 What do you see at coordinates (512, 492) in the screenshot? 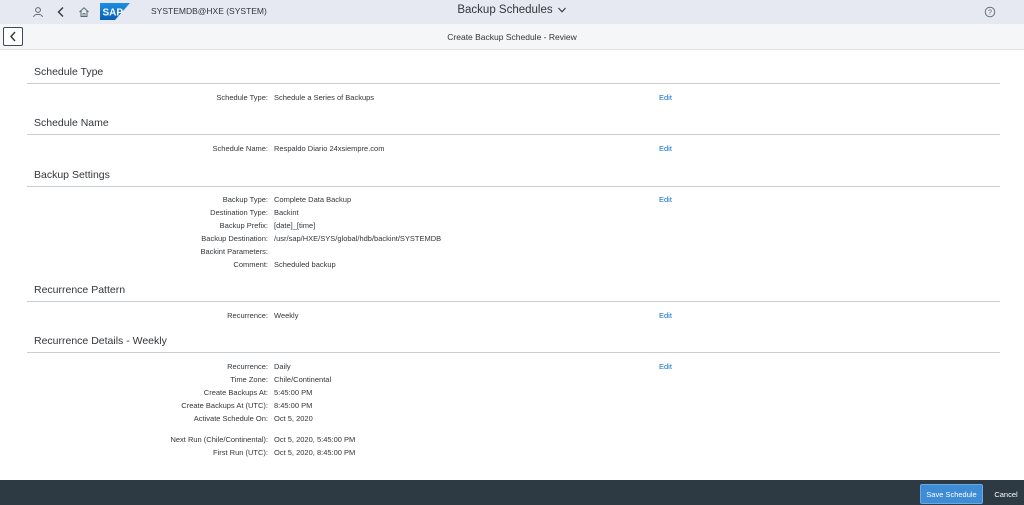
I see `footer-toolbar: Save Schedule Cancel` at bounding box center [512, 492].